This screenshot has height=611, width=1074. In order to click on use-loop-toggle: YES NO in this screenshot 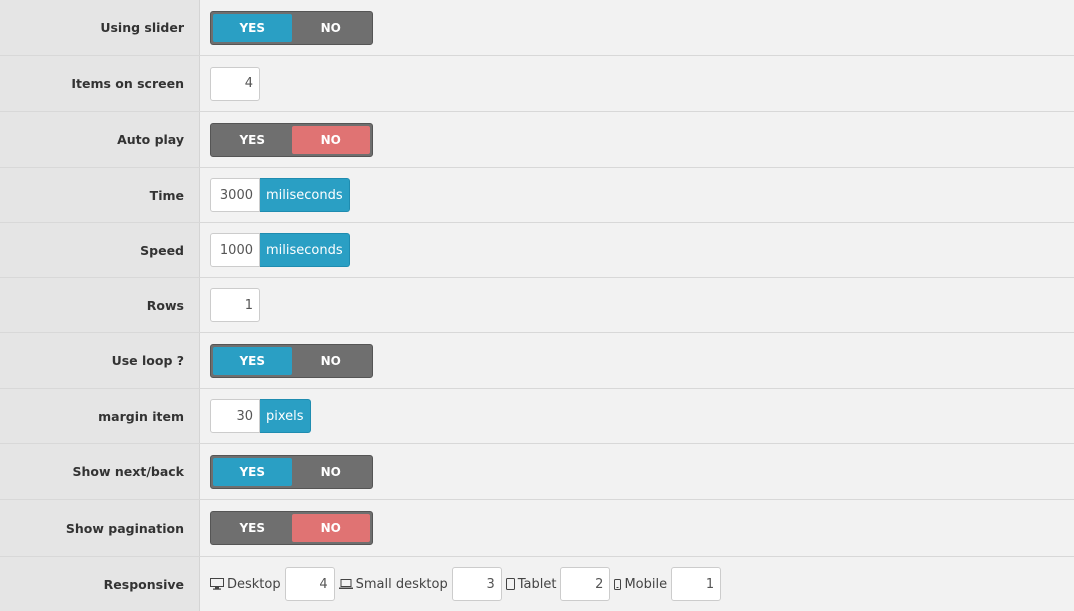, I will do `click(291, 360)`.